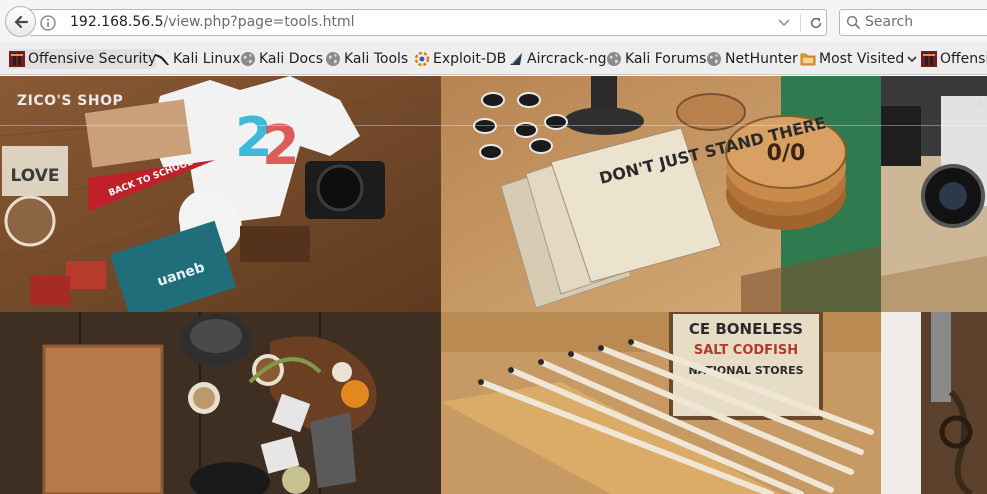 The height and width of the screenshot is (494, 987). I want to click on bookmark-offensive-security-2: Offensi, so click(954, 59).